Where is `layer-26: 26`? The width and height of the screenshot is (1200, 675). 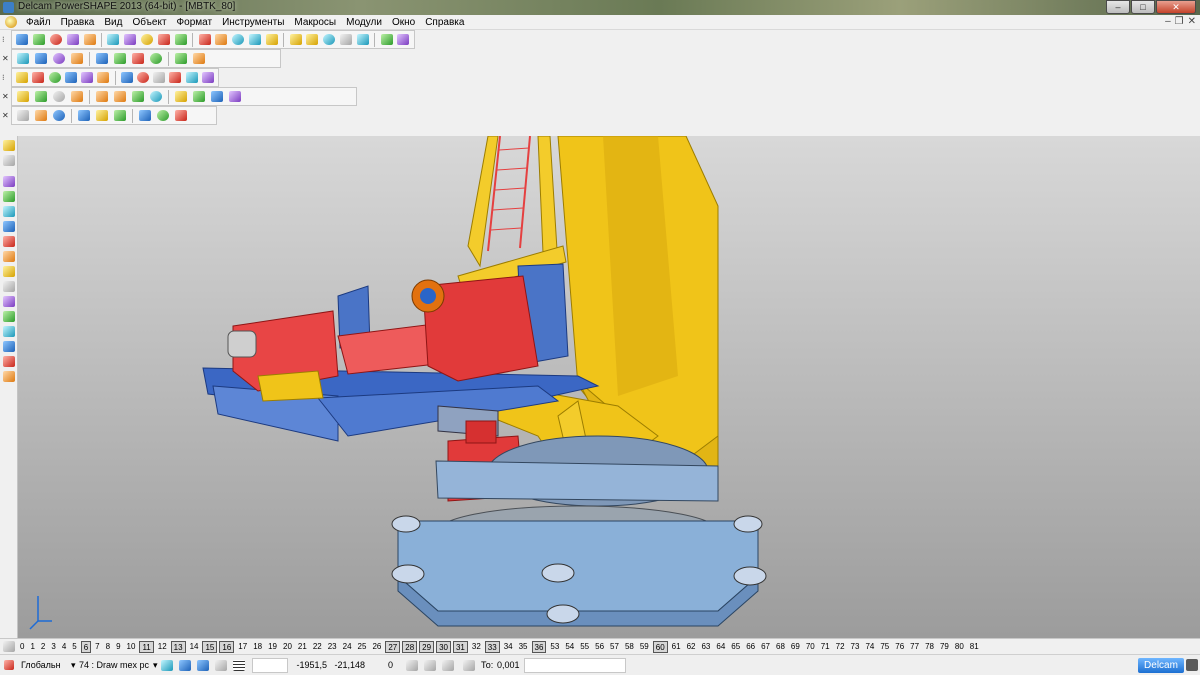
layer-26: 26 is located at coordinates (376, 647).